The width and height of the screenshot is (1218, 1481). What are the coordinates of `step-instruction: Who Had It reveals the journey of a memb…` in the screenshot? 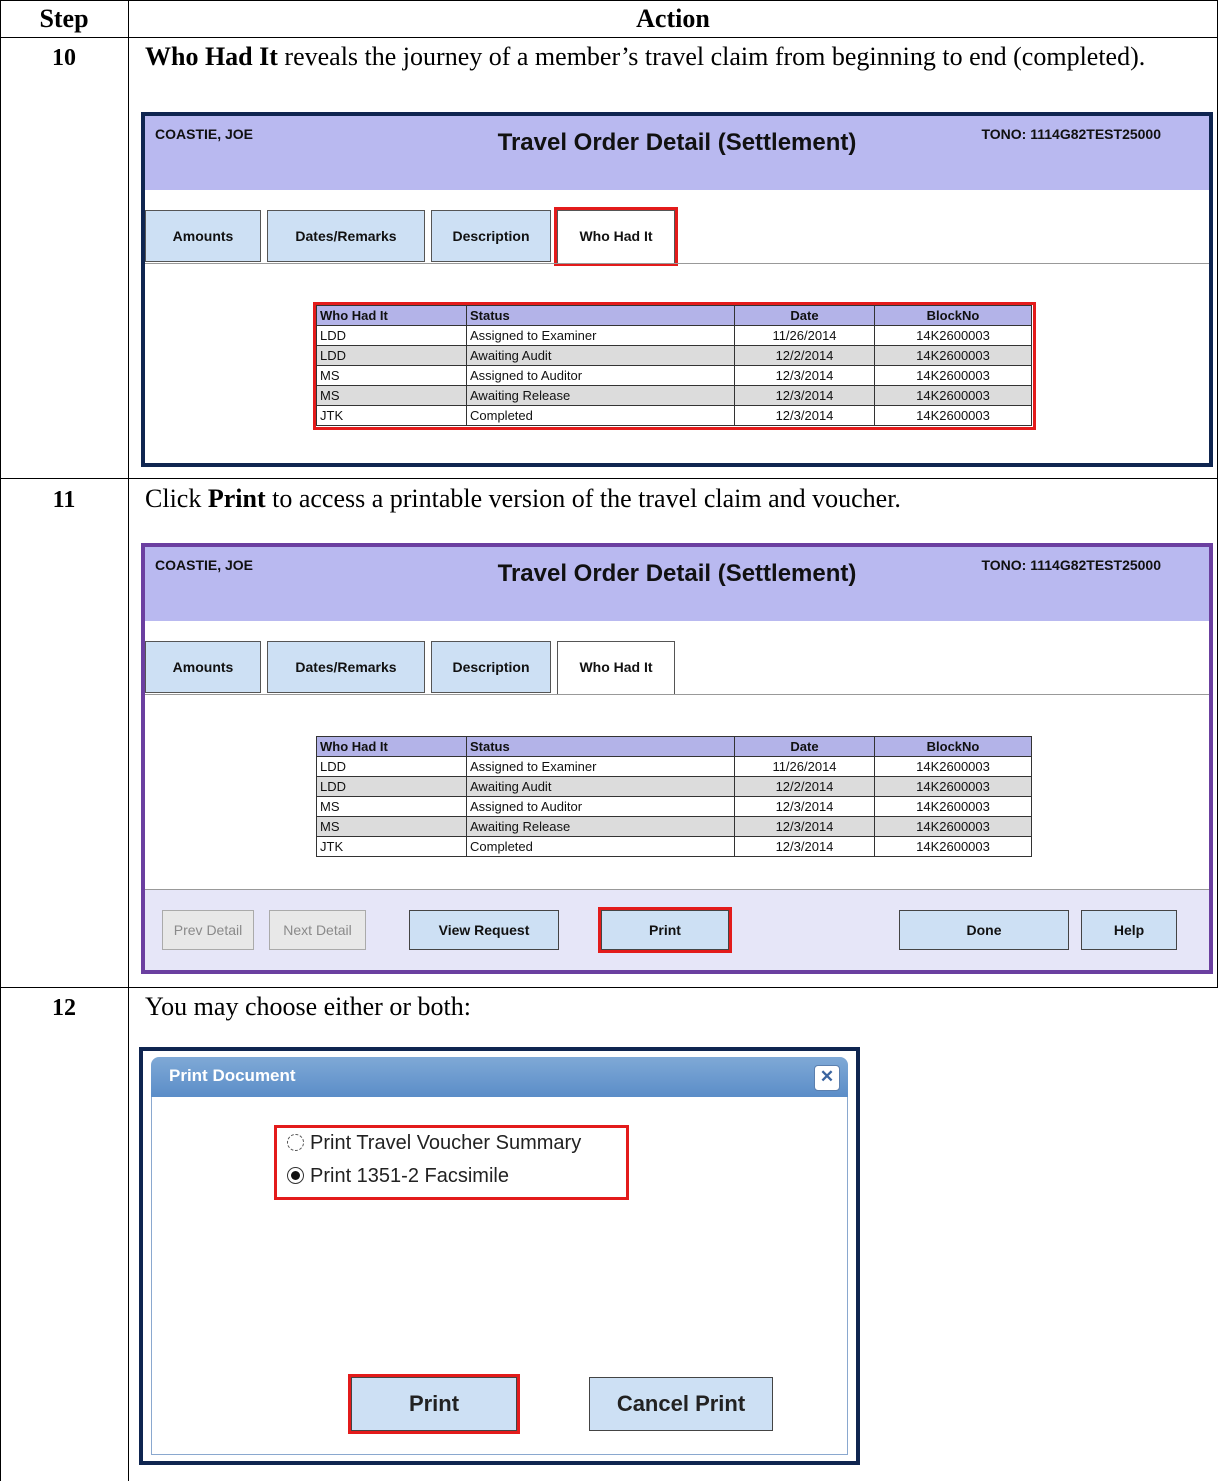 It's located at (675, 57).